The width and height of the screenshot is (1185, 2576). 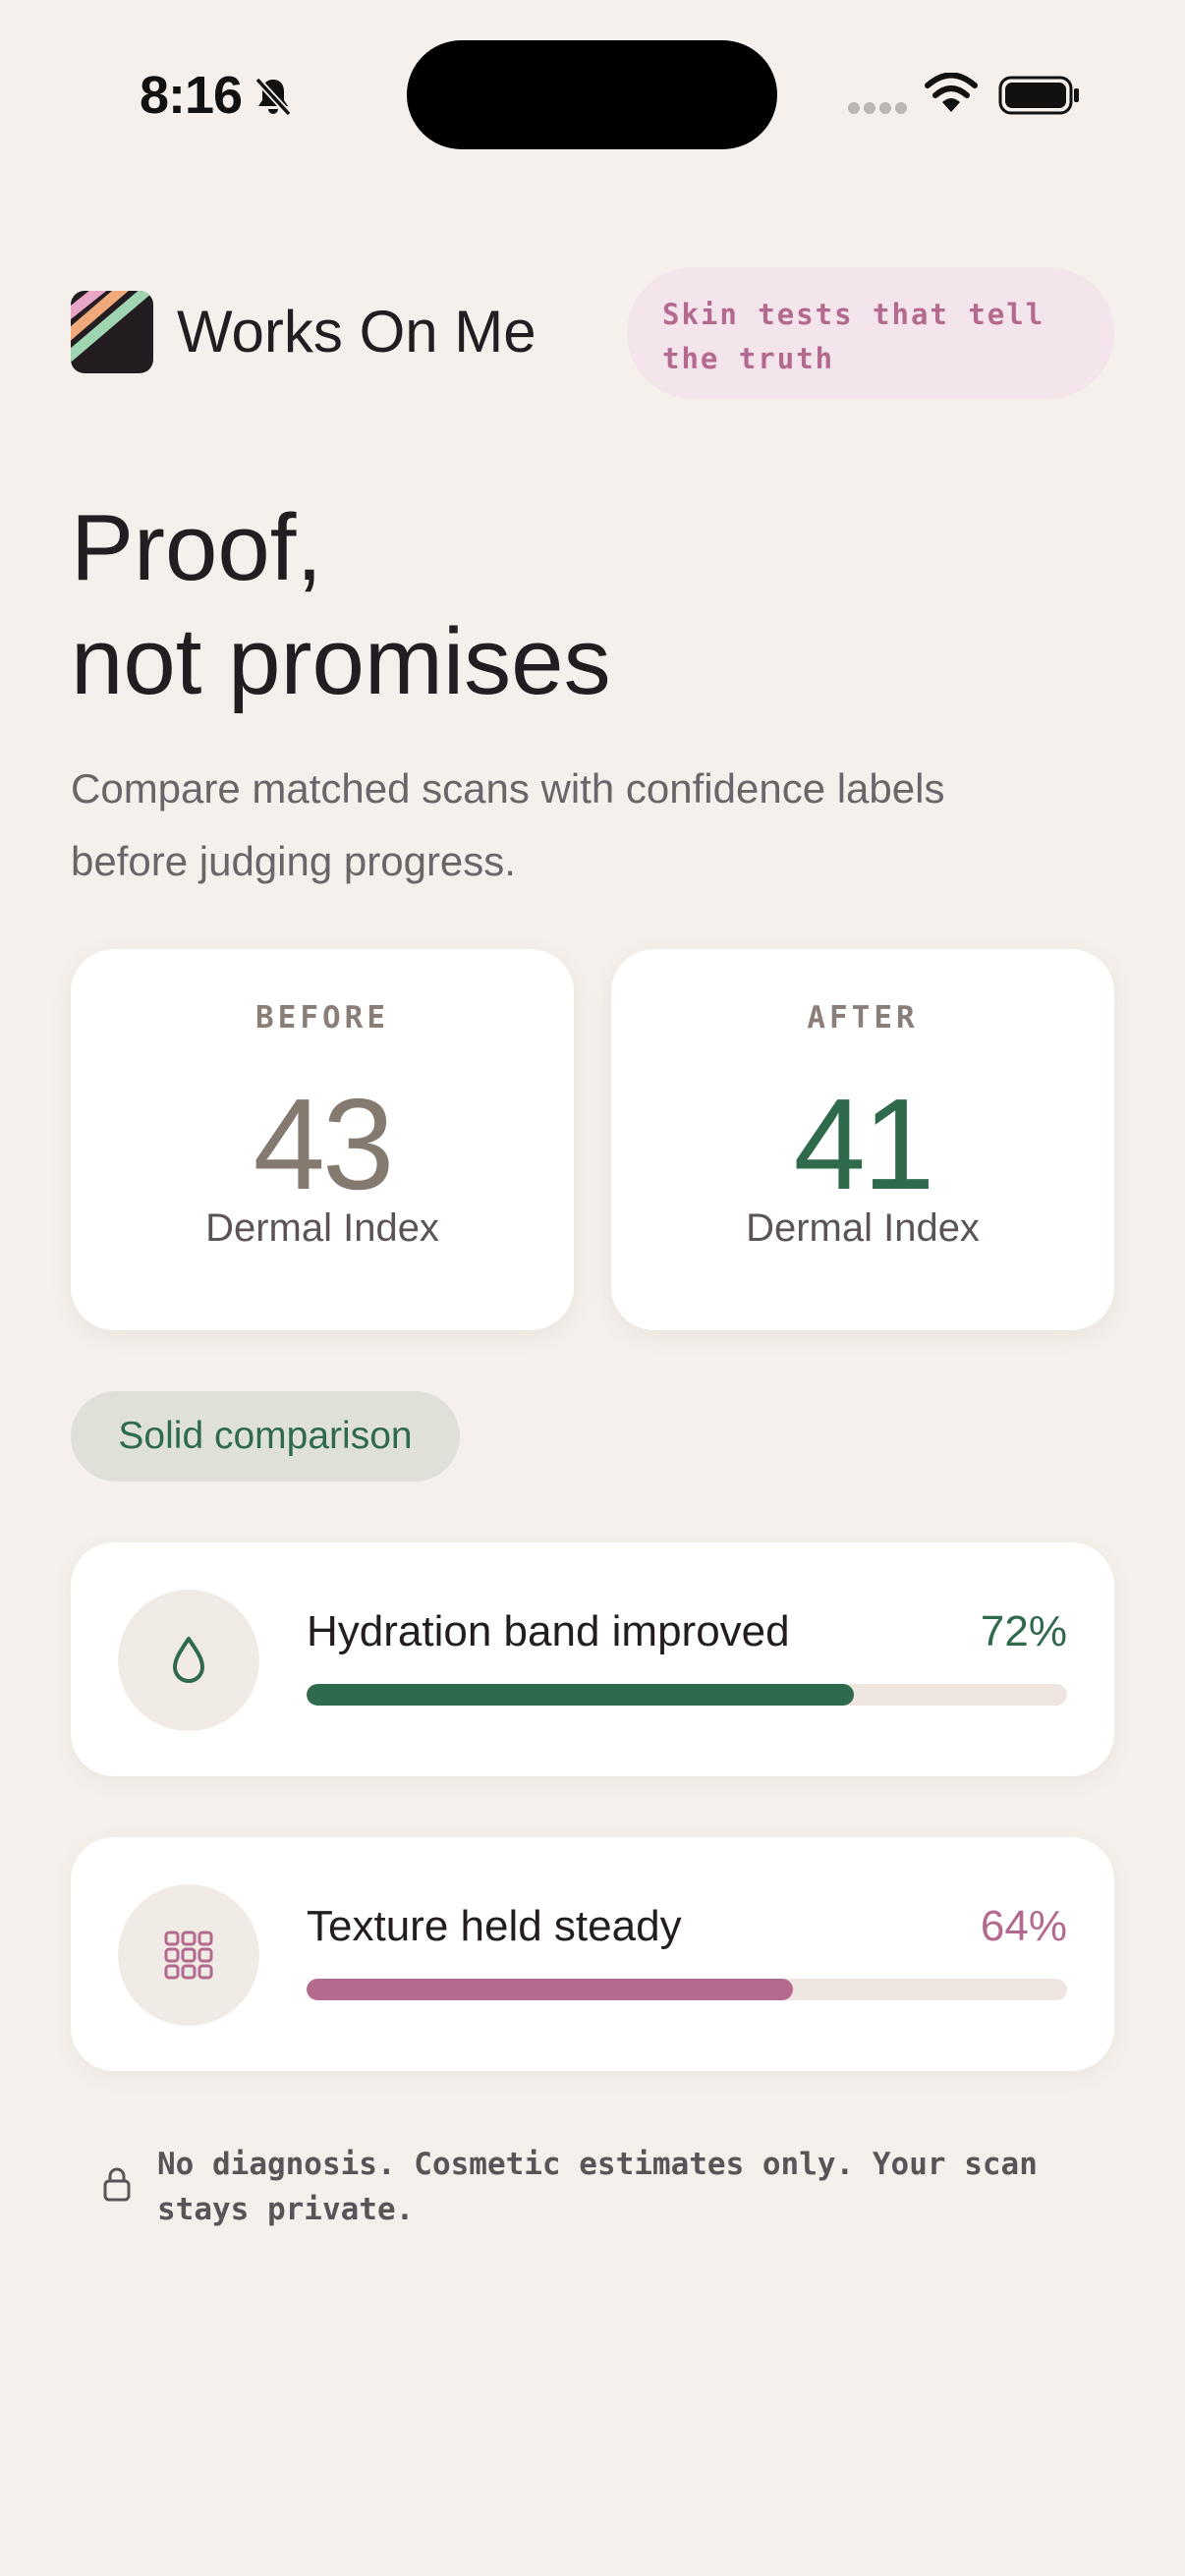 I want to click on dynamic-island, so click(x=592, y=94).